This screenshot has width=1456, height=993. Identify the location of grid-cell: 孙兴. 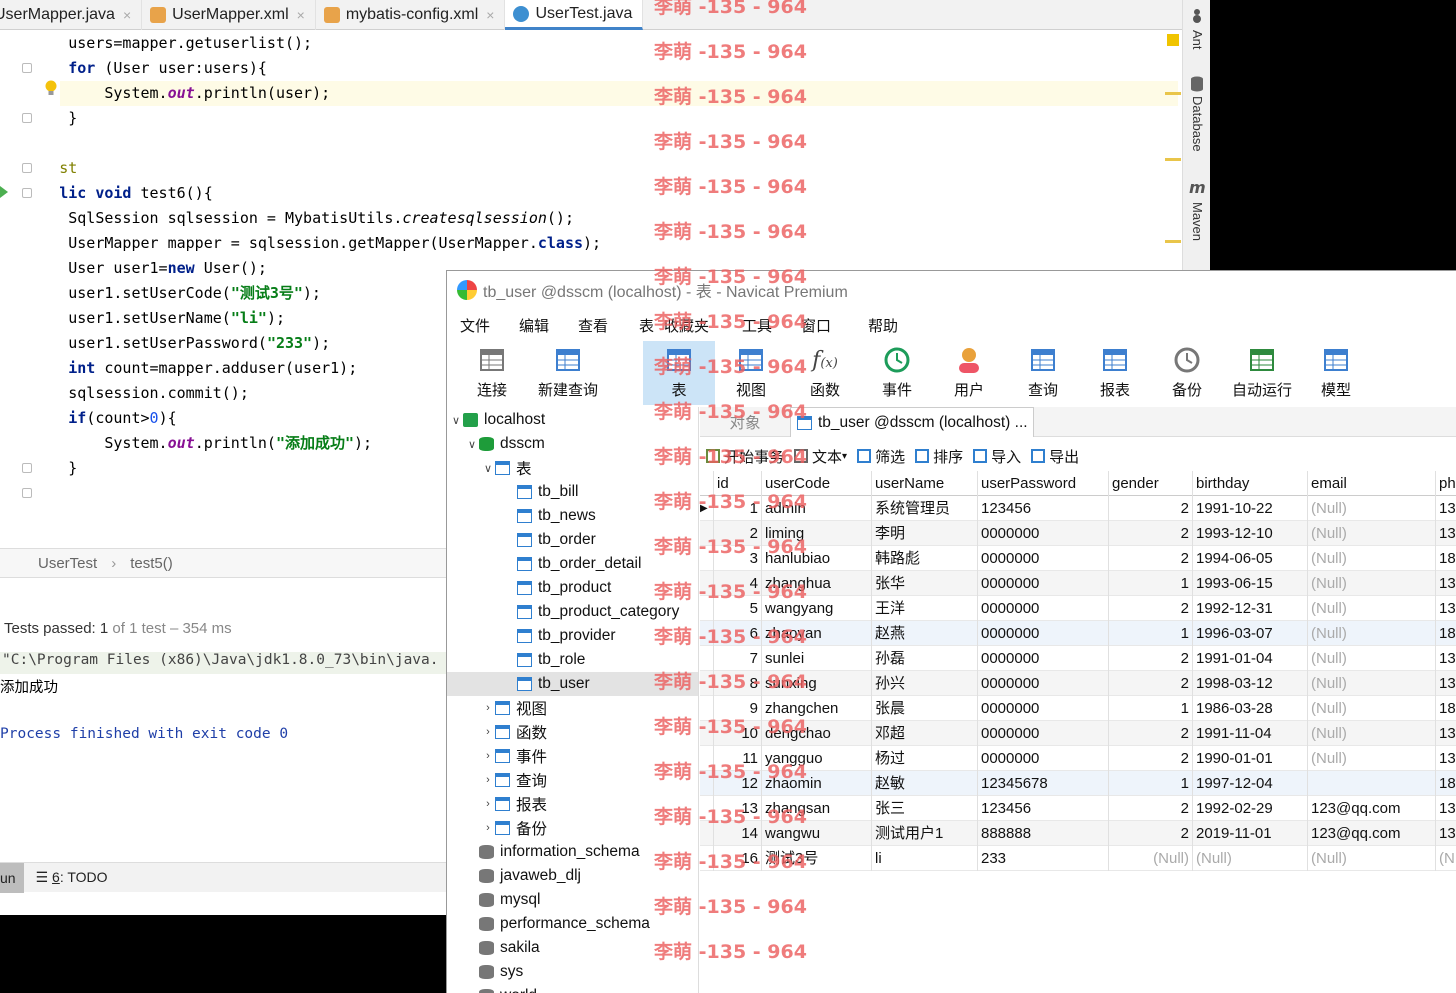
(925, 683).